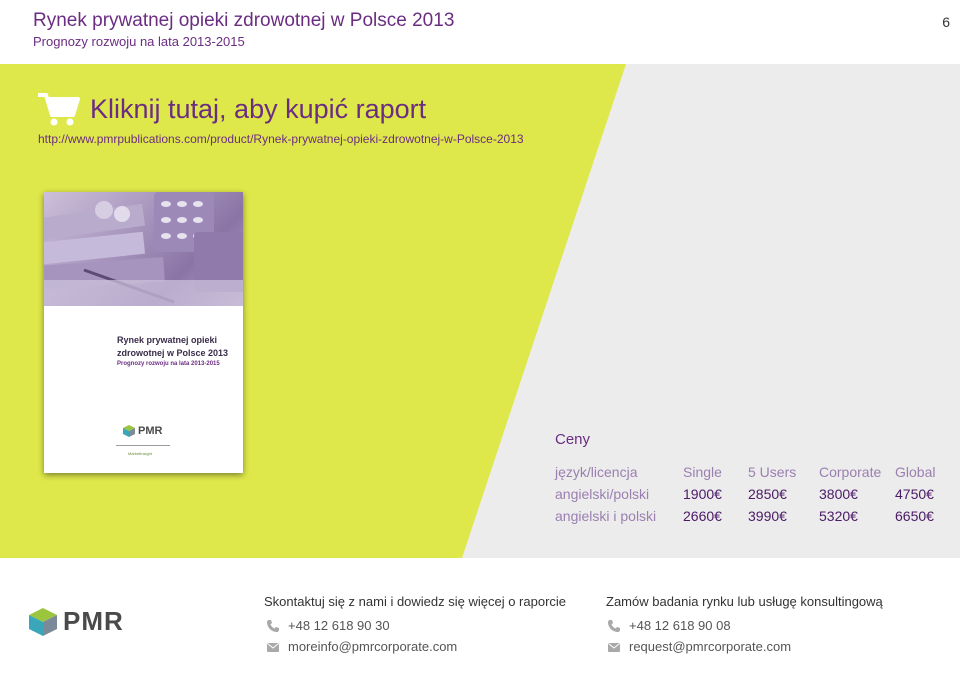 This screenshot has height=679, width=960. Describe the element at coordinates (573, 439) in the screenshot. I see `prices-heading: Ceny` at that location.